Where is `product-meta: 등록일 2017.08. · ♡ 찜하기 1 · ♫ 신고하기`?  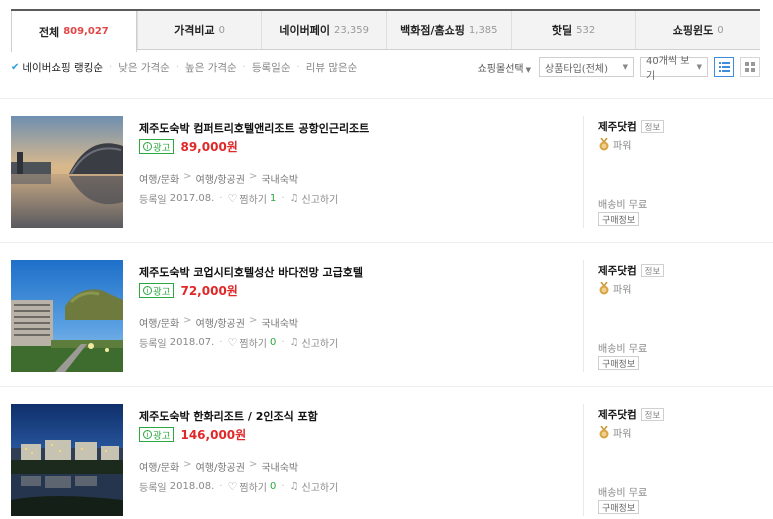
product-meta: 등록일 2017.08. · ♡ 찜하기 1 · ♫ 신고하기 is located at coordinates (238, 198).